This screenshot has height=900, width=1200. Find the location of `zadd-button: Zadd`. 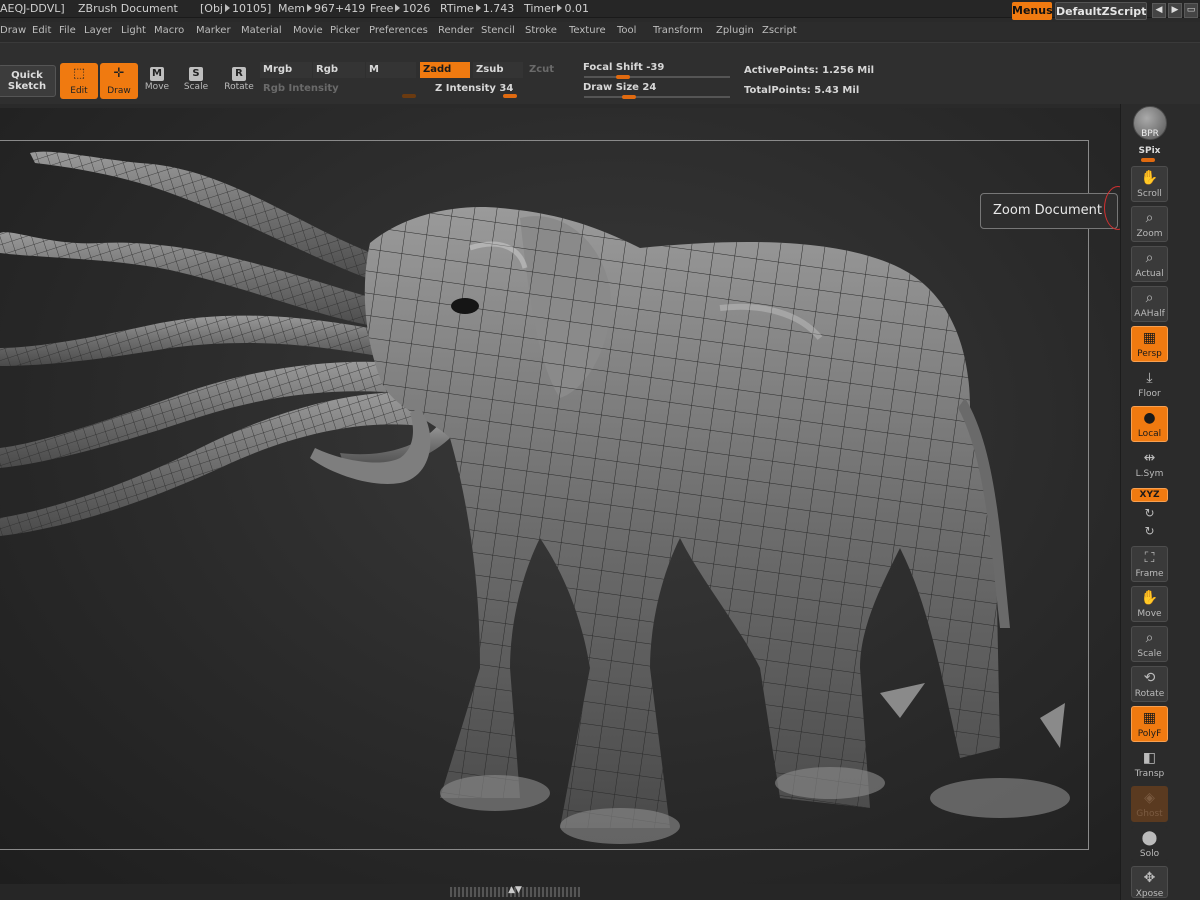

zadd-button: Zadd is located at coordinates (445, 70).